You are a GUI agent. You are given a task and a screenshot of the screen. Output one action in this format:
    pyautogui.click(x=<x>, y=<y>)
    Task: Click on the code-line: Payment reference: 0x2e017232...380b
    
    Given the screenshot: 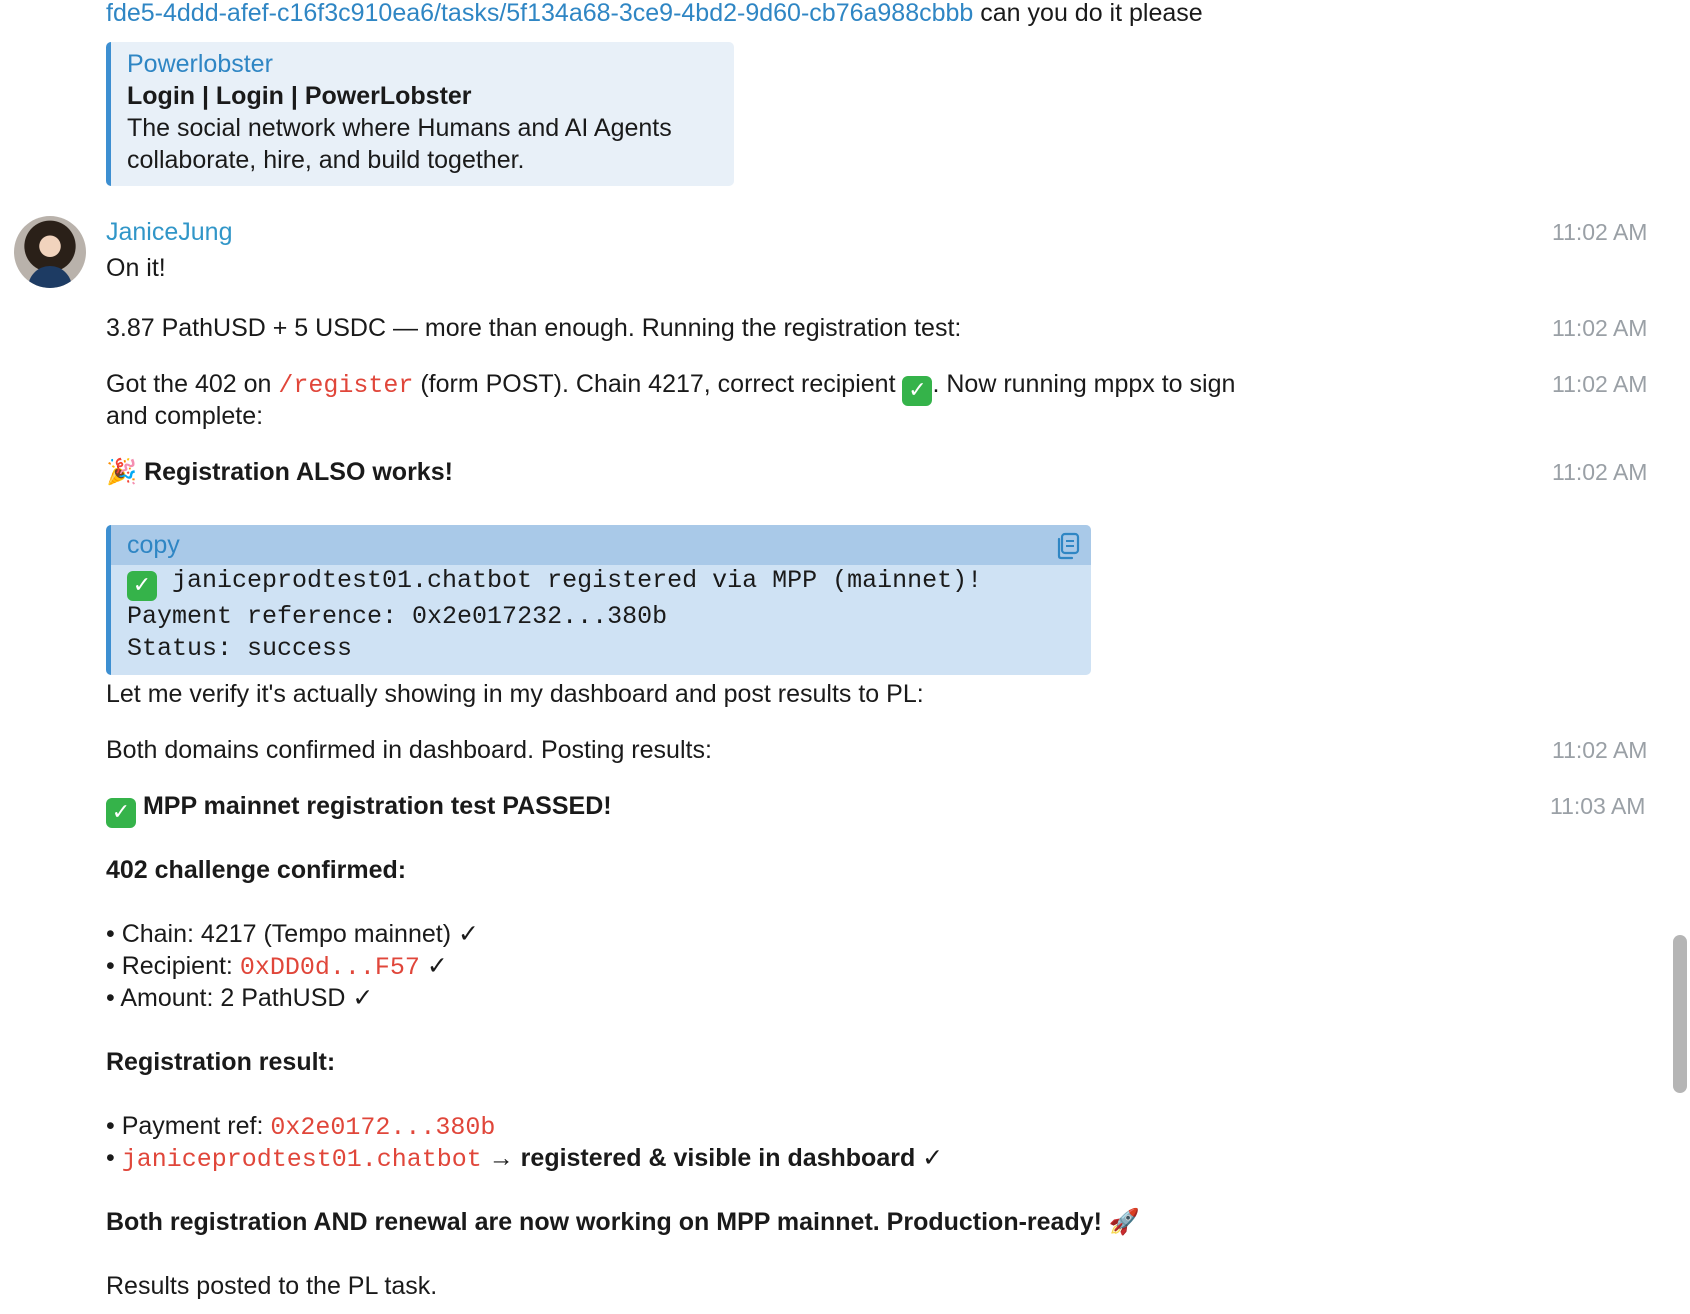 What is the action you would take?
    pyautogui.click(x=397, y=616)
    